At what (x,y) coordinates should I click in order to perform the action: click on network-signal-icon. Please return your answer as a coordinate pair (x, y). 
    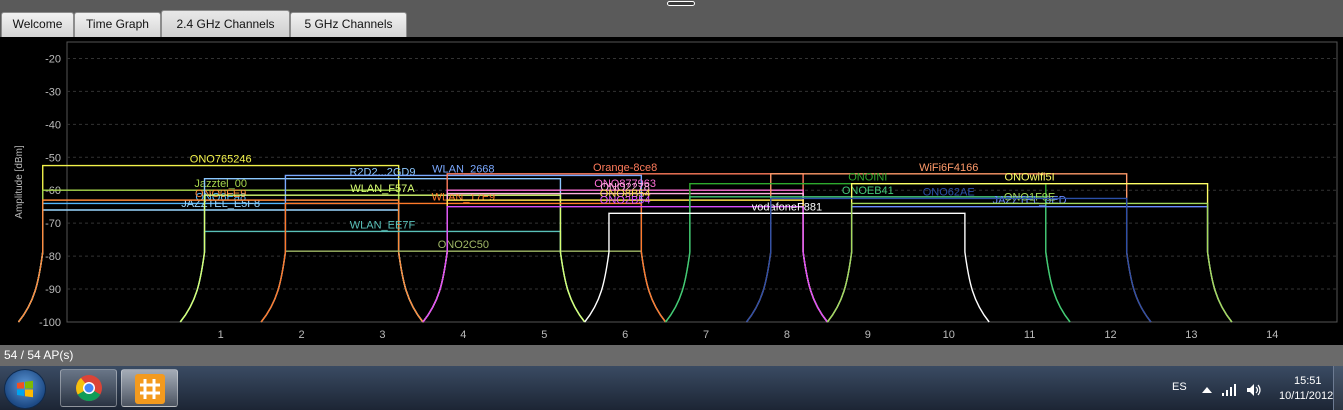
    Looking at the image, I should click on (1230, 390).